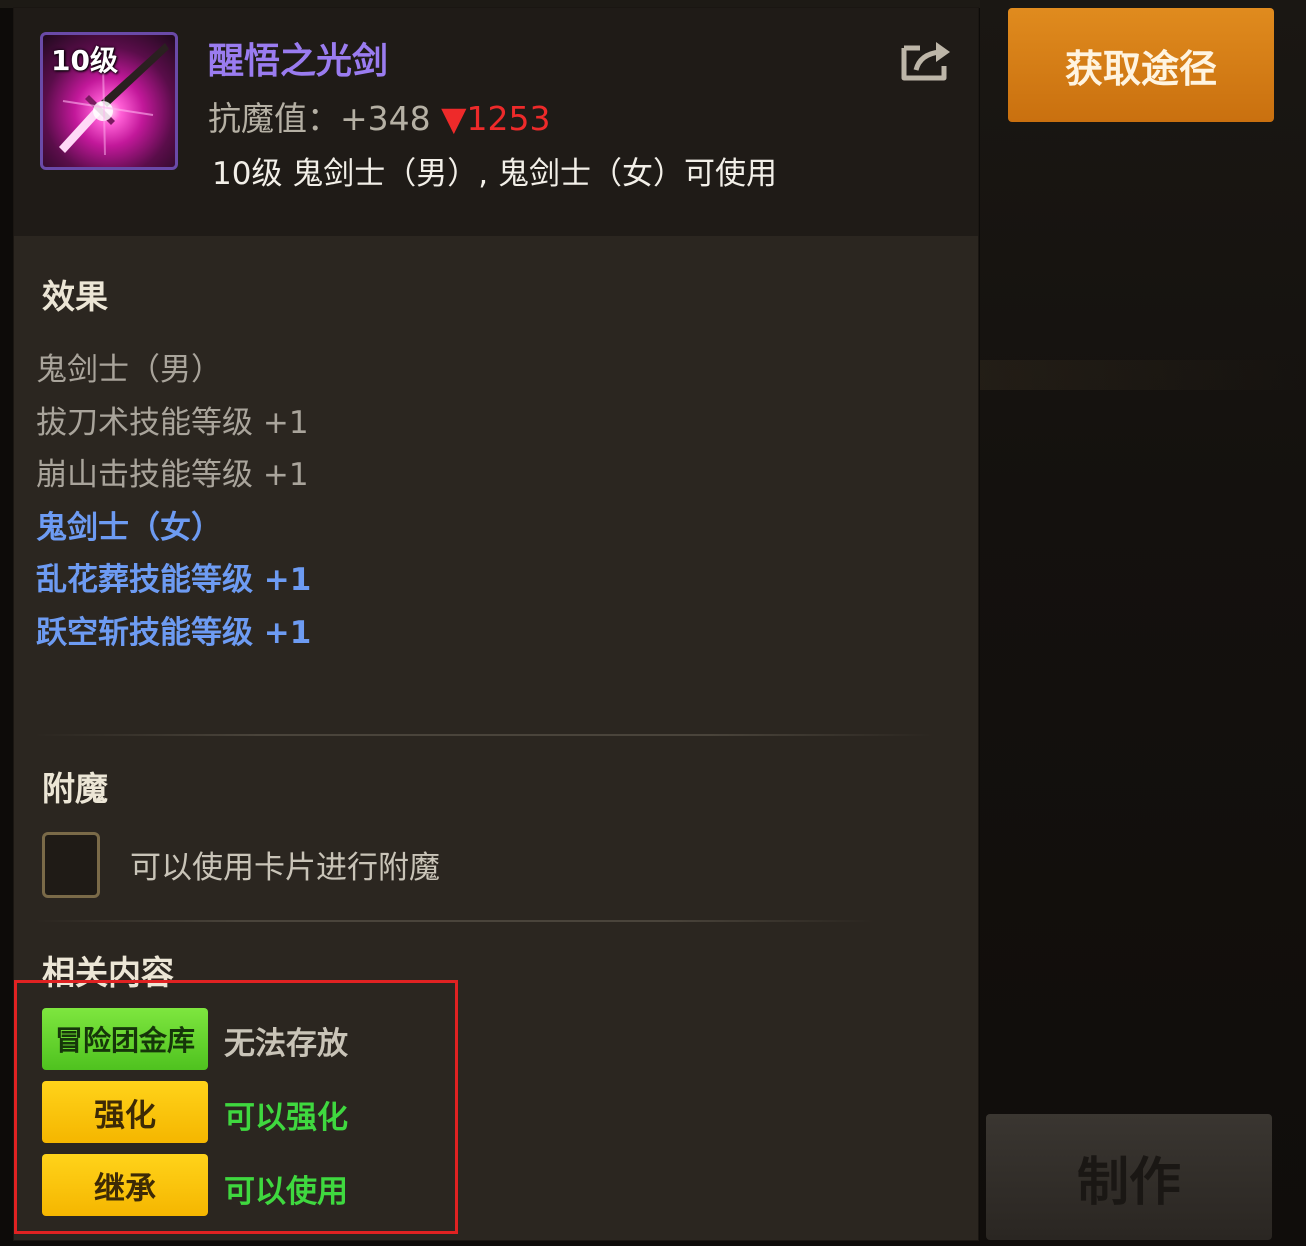 The width and height of the screenshot is (1306, 1246). I want to click on stat-line: 抗魔值：+348 ▼1253, so click(379, 116).